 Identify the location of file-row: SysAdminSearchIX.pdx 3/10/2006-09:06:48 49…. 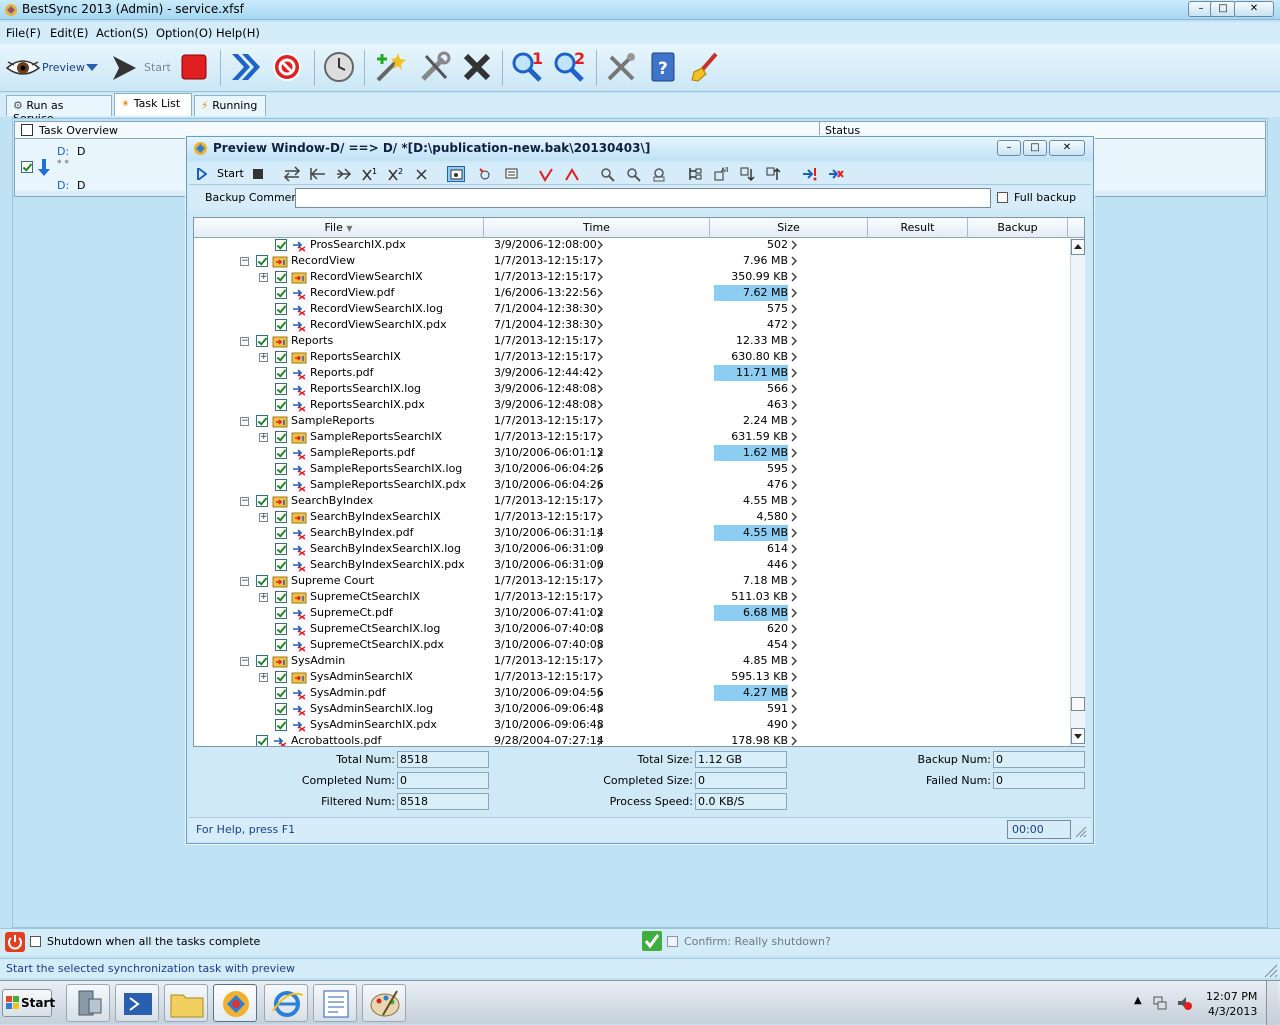
(631, 725).